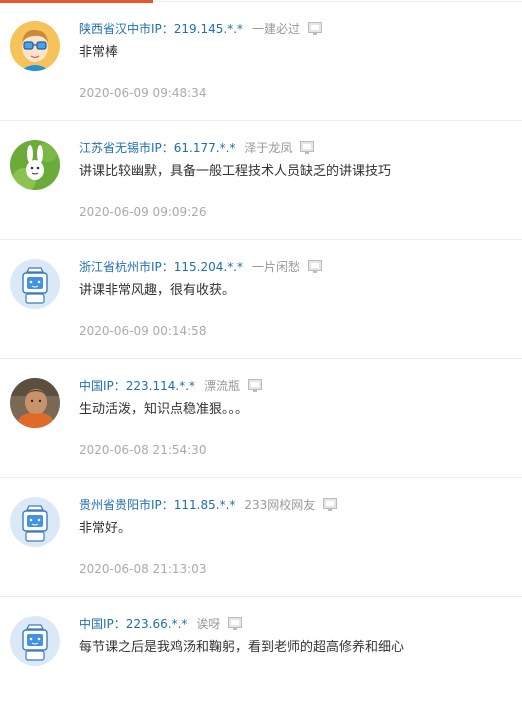 The image size is (522, 715). What do you see at coordinates (143, 93) in the screenshot?
I see `comment-timestamp: 2020-06-09 09:48:34` at bounding box center [143, 93].